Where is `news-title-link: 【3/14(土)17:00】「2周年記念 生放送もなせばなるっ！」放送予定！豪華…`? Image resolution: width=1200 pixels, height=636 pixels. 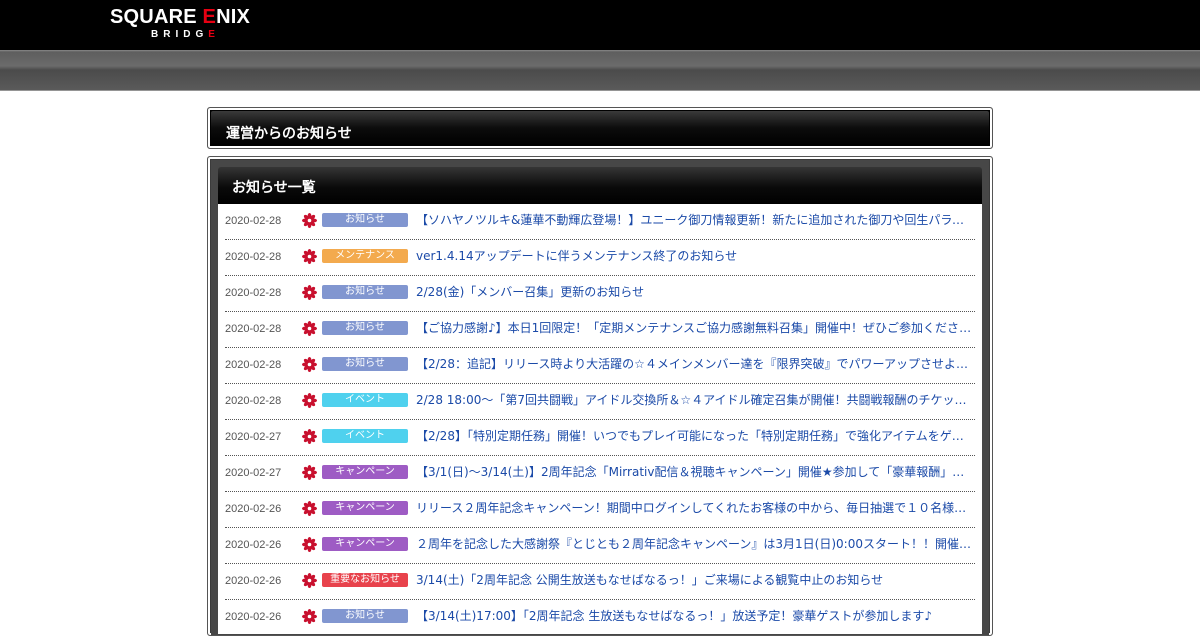 news-title-link: 【3/14(土)17:00】「2周年記念 生放送もなせばなるっ！」放送予定！豪華… is located at coordinates (694, 616).